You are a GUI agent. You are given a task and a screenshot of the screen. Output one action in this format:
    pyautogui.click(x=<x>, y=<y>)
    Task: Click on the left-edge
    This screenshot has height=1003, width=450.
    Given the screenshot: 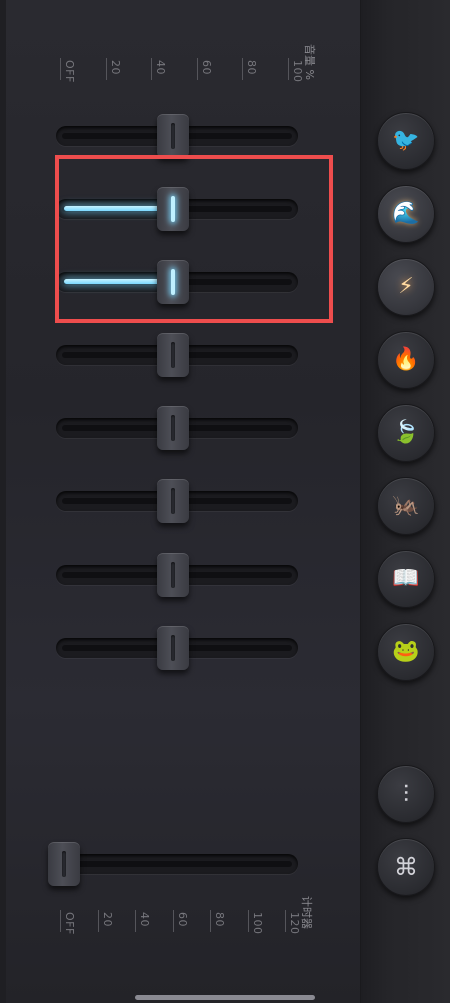 What is the action you would take?
    pyautogui.click(x=3, y=501)
    